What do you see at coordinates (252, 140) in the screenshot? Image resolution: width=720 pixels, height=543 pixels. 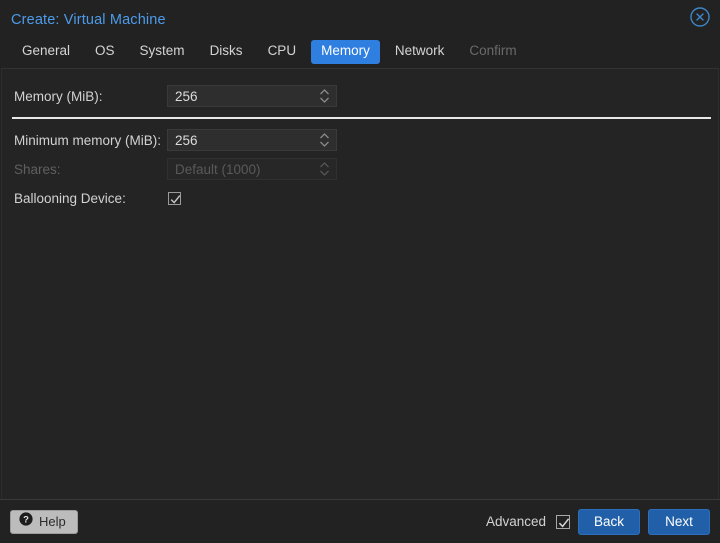 I see `minimum-memory-input: 256` at bounding box center [252, 140].